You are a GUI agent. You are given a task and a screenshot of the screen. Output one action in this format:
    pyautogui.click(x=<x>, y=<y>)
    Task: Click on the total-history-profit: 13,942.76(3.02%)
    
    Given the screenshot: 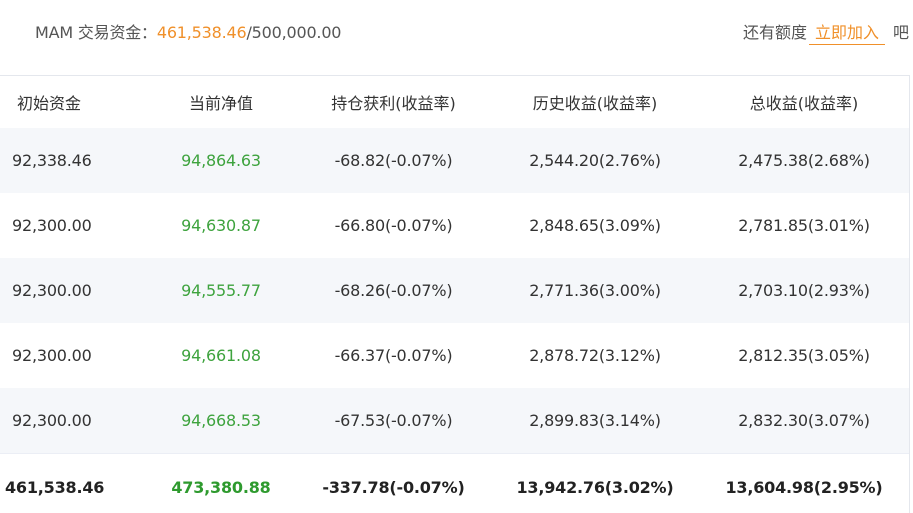 What is the action you would take?
    pyautogui.click(x=595, y=482)
    